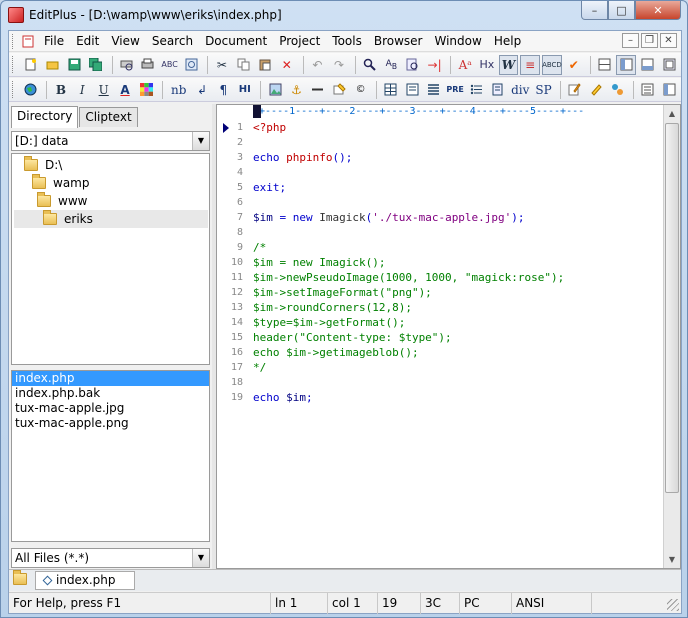 Image resolution: width=688 pixels, height=618 pixels. What do you see at coordinates (172, 41) in the screenshot?
I see `menu-search: Search` at bounding box center [172, 41].